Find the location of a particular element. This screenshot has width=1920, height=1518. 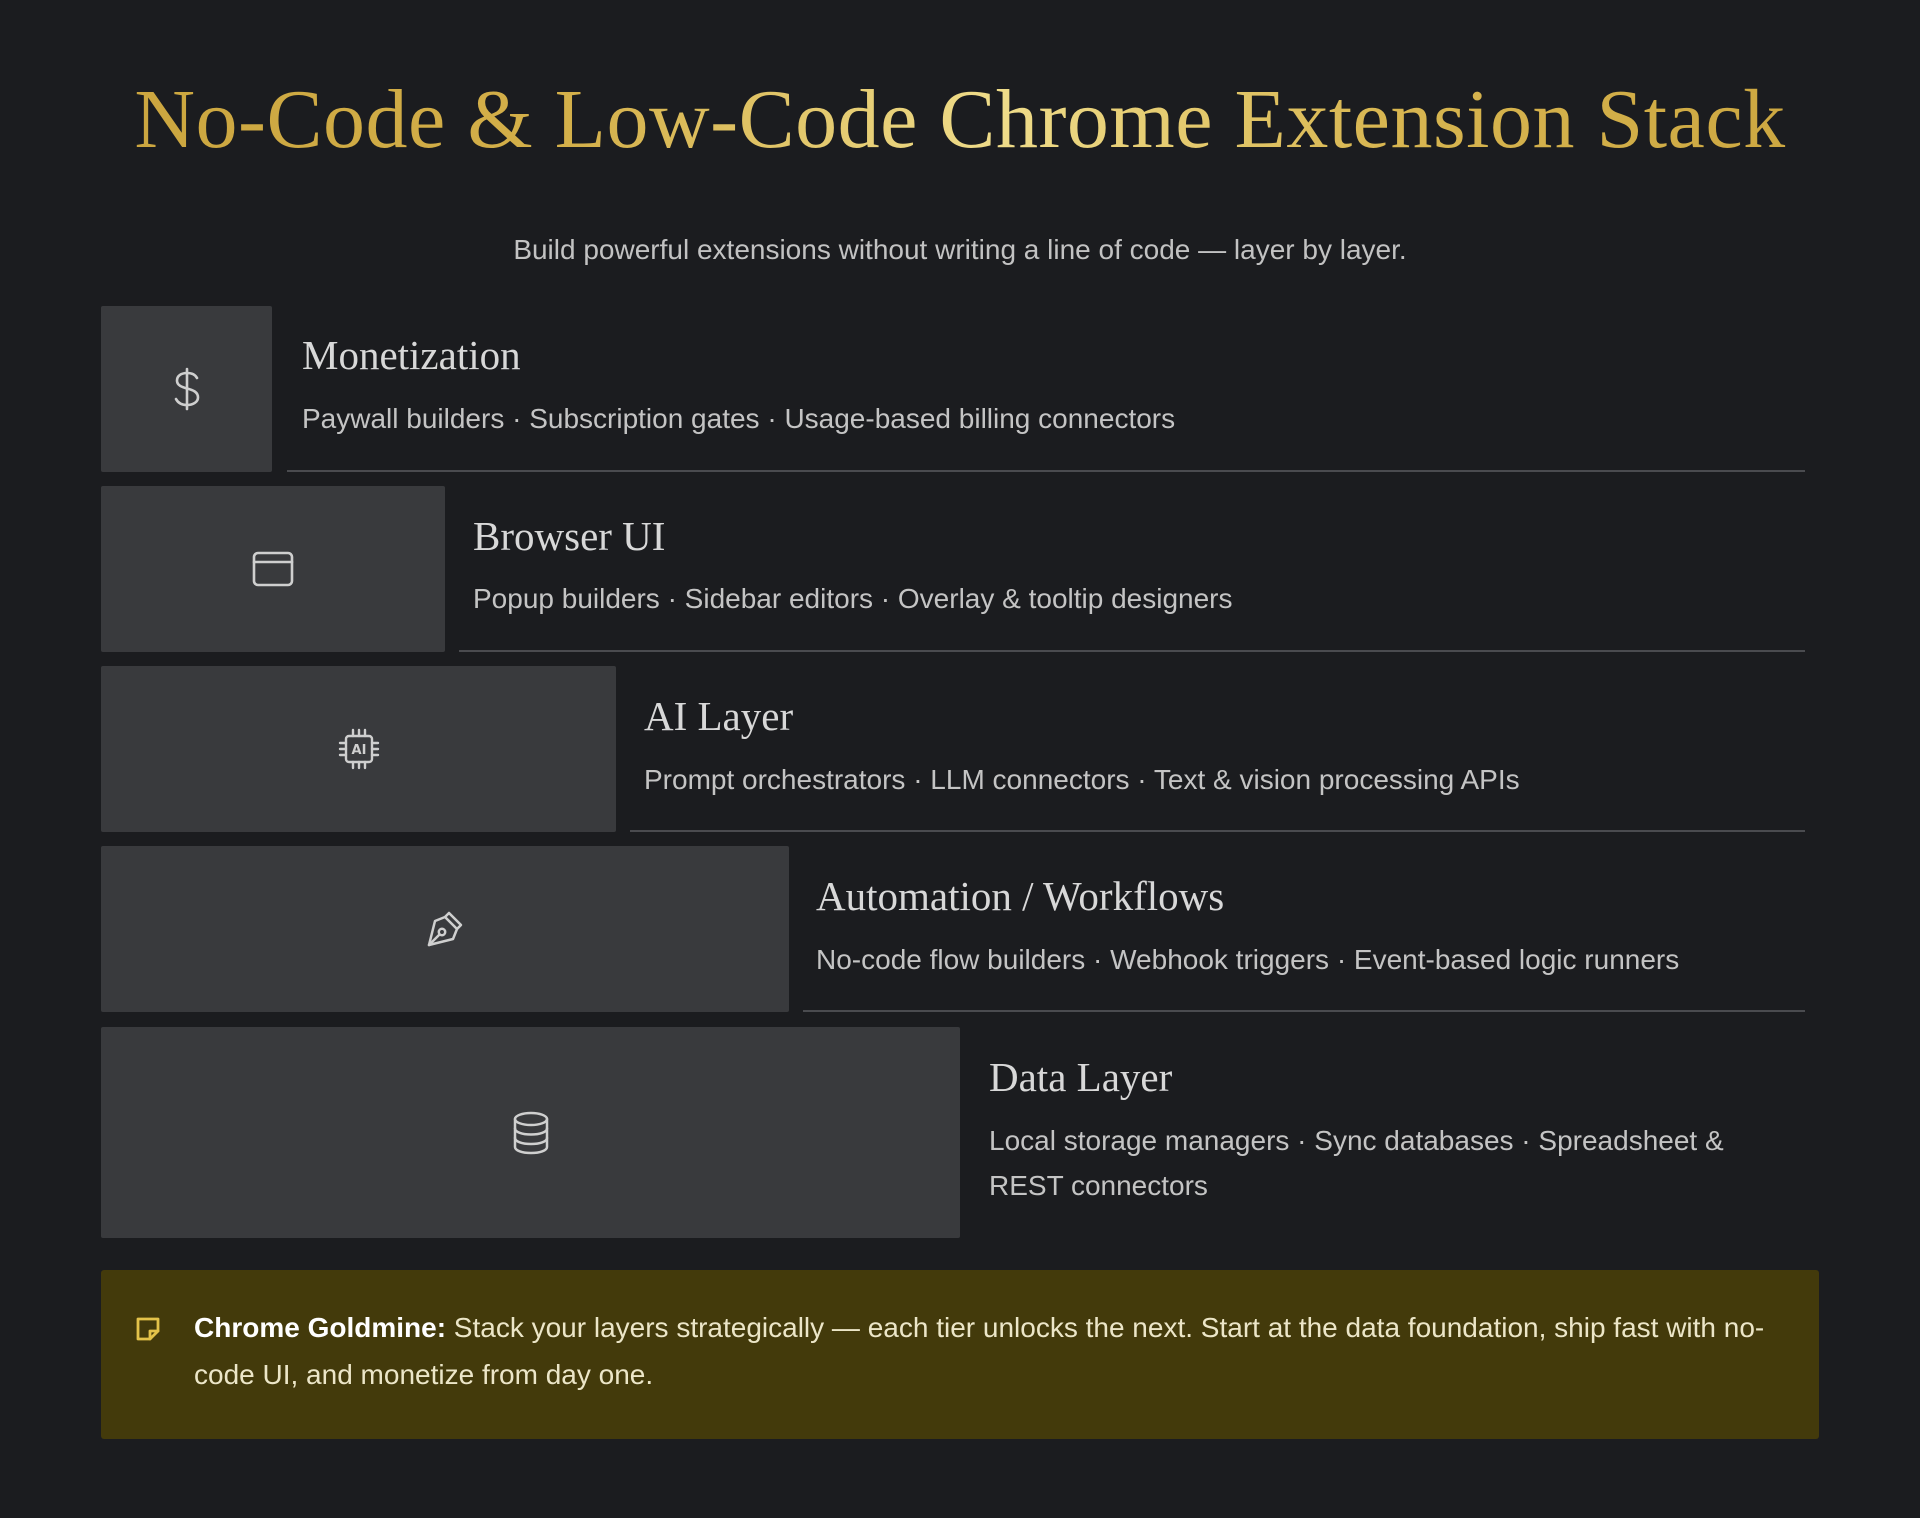

callout-label: Chrome Goldmine: is located at coordinates (320, 1327).